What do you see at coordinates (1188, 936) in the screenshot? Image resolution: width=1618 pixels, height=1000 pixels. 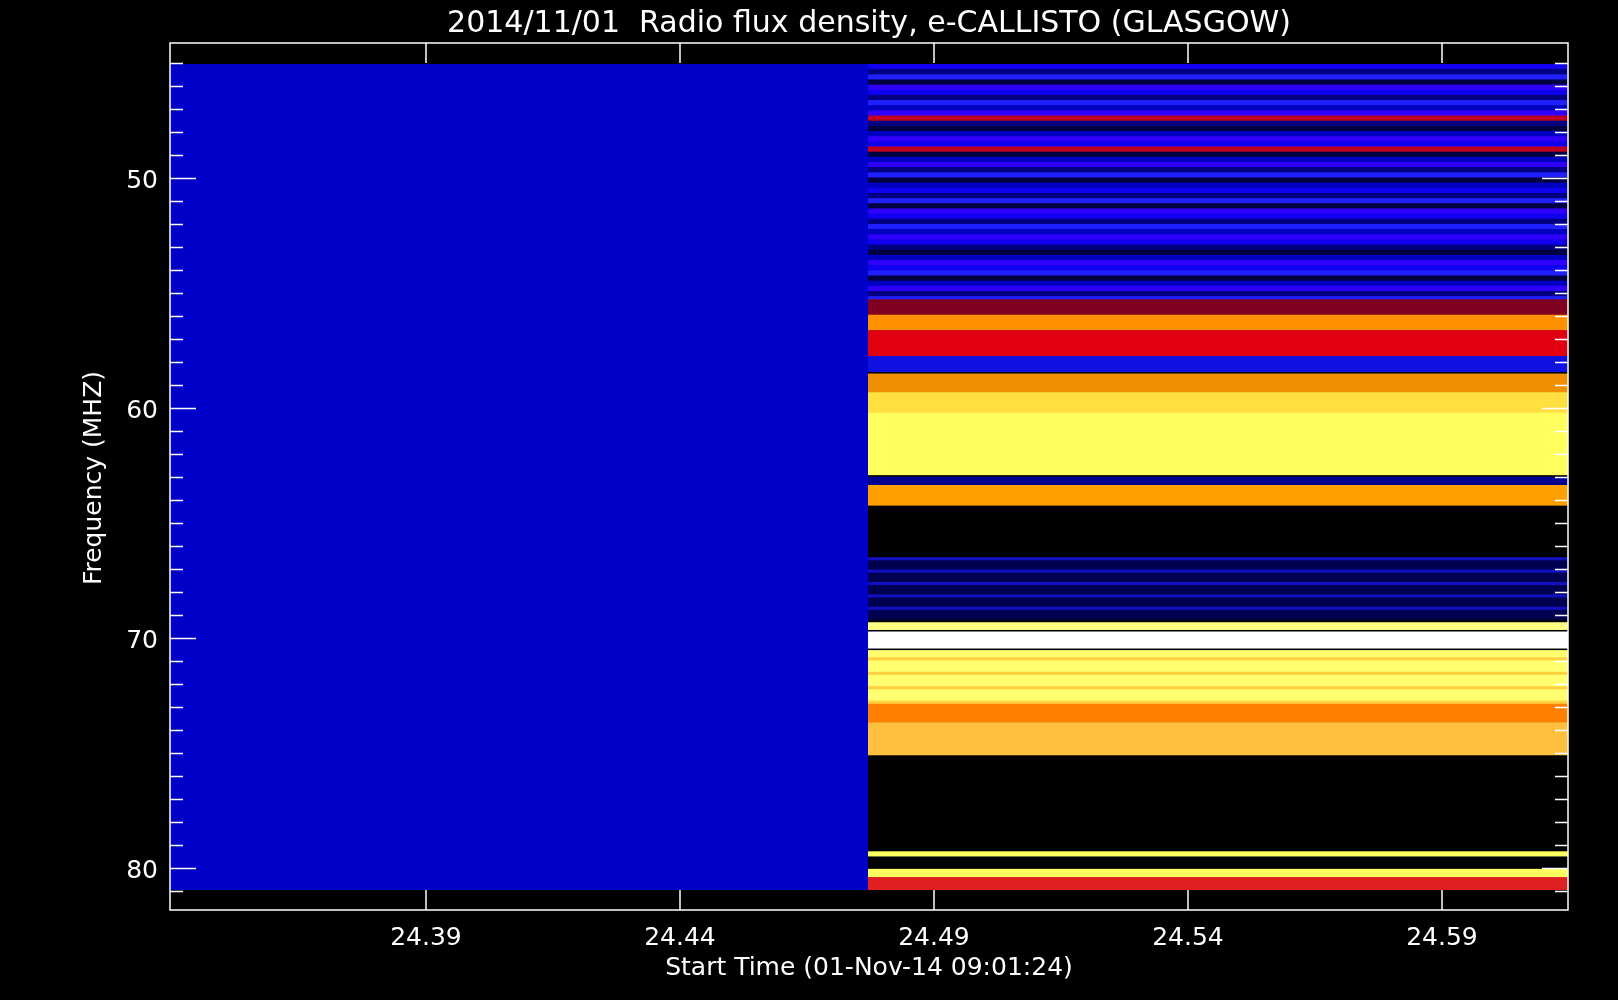 I see `x-tick-label: 24.54` at bounding box center [1188, 936].